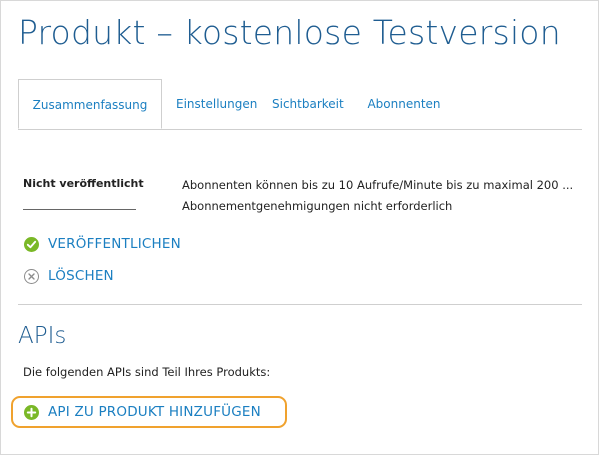 The image size is (599, 455). Describe the element at coordinates (31, 244) in the screenshot. I see `check-circle-icon` at that location.